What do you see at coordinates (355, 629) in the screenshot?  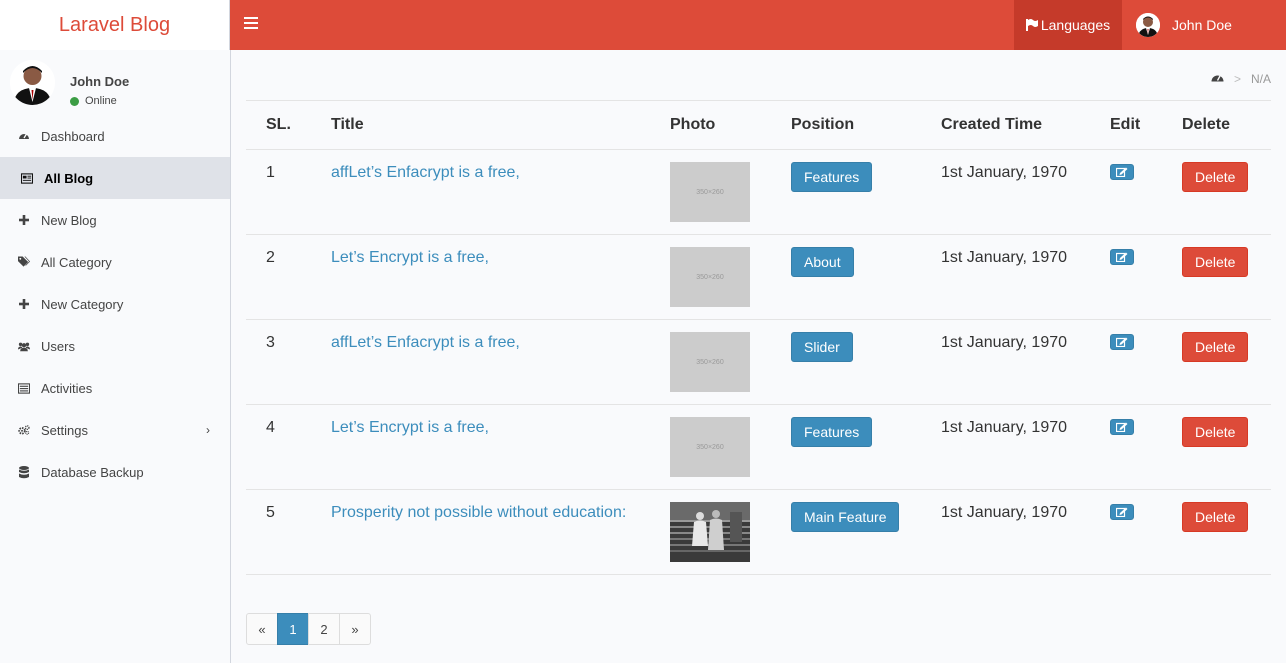 I see `pagination-next: »` at bounding box center [355, 629].